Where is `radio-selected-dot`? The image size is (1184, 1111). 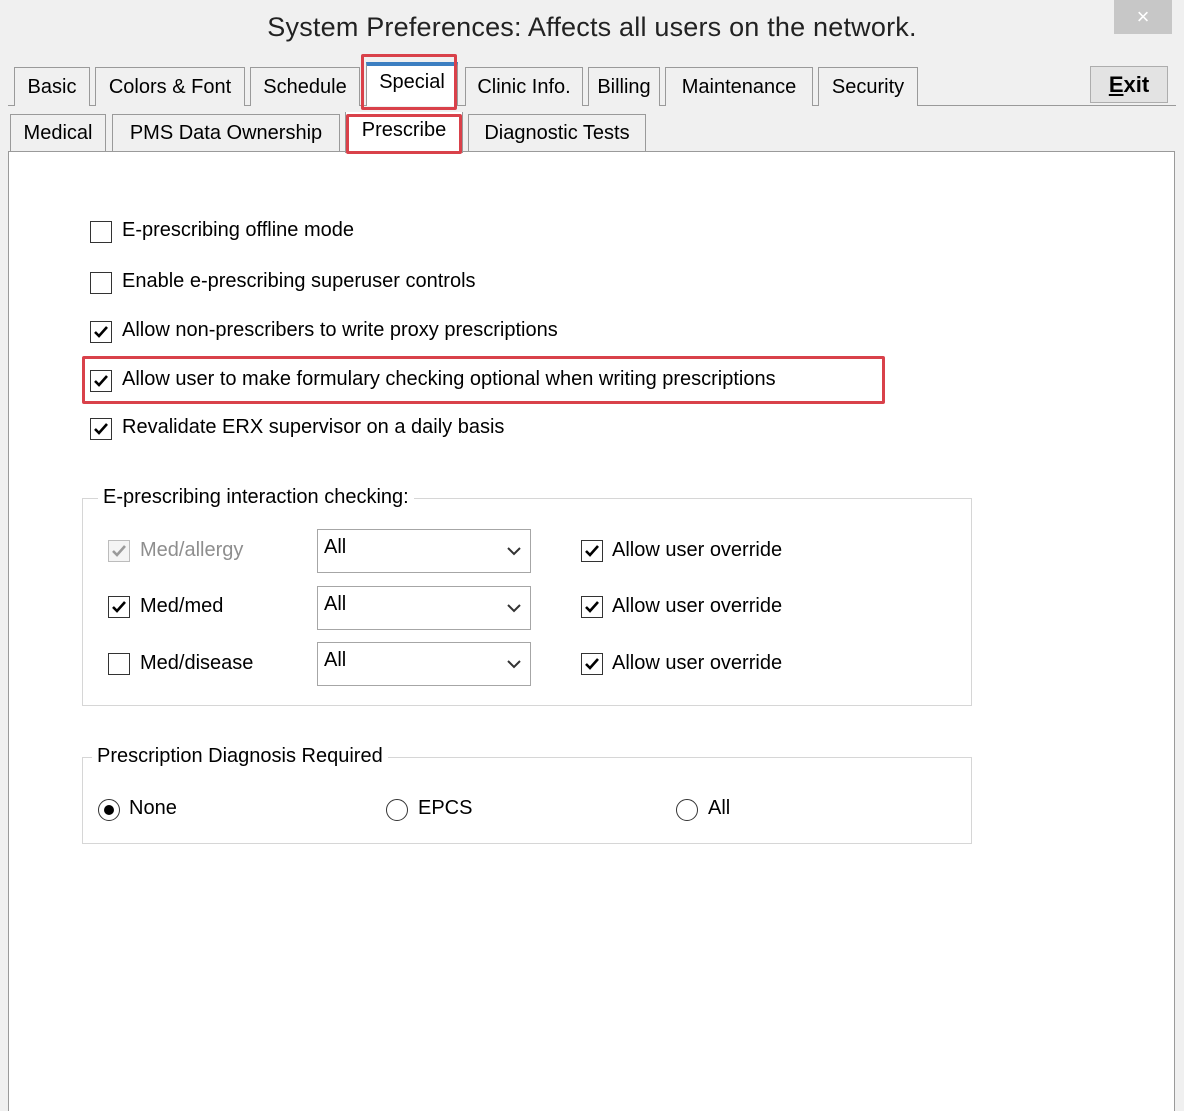 radio-selected-dot is located at coordinates (109, 810).